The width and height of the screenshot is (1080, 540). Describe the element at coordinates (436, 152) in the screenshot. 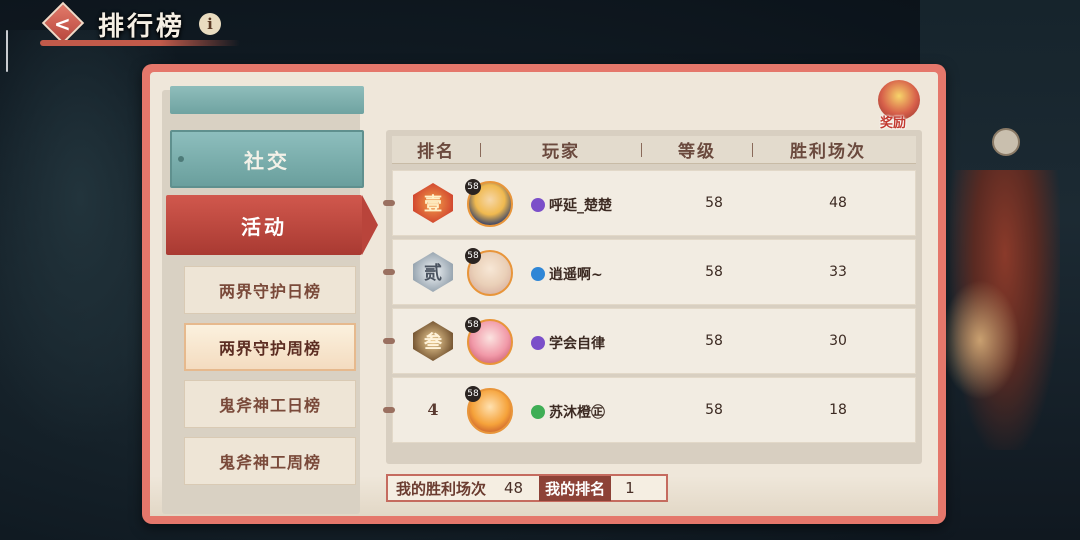

I see `column-header-rank: 排名` at that location.